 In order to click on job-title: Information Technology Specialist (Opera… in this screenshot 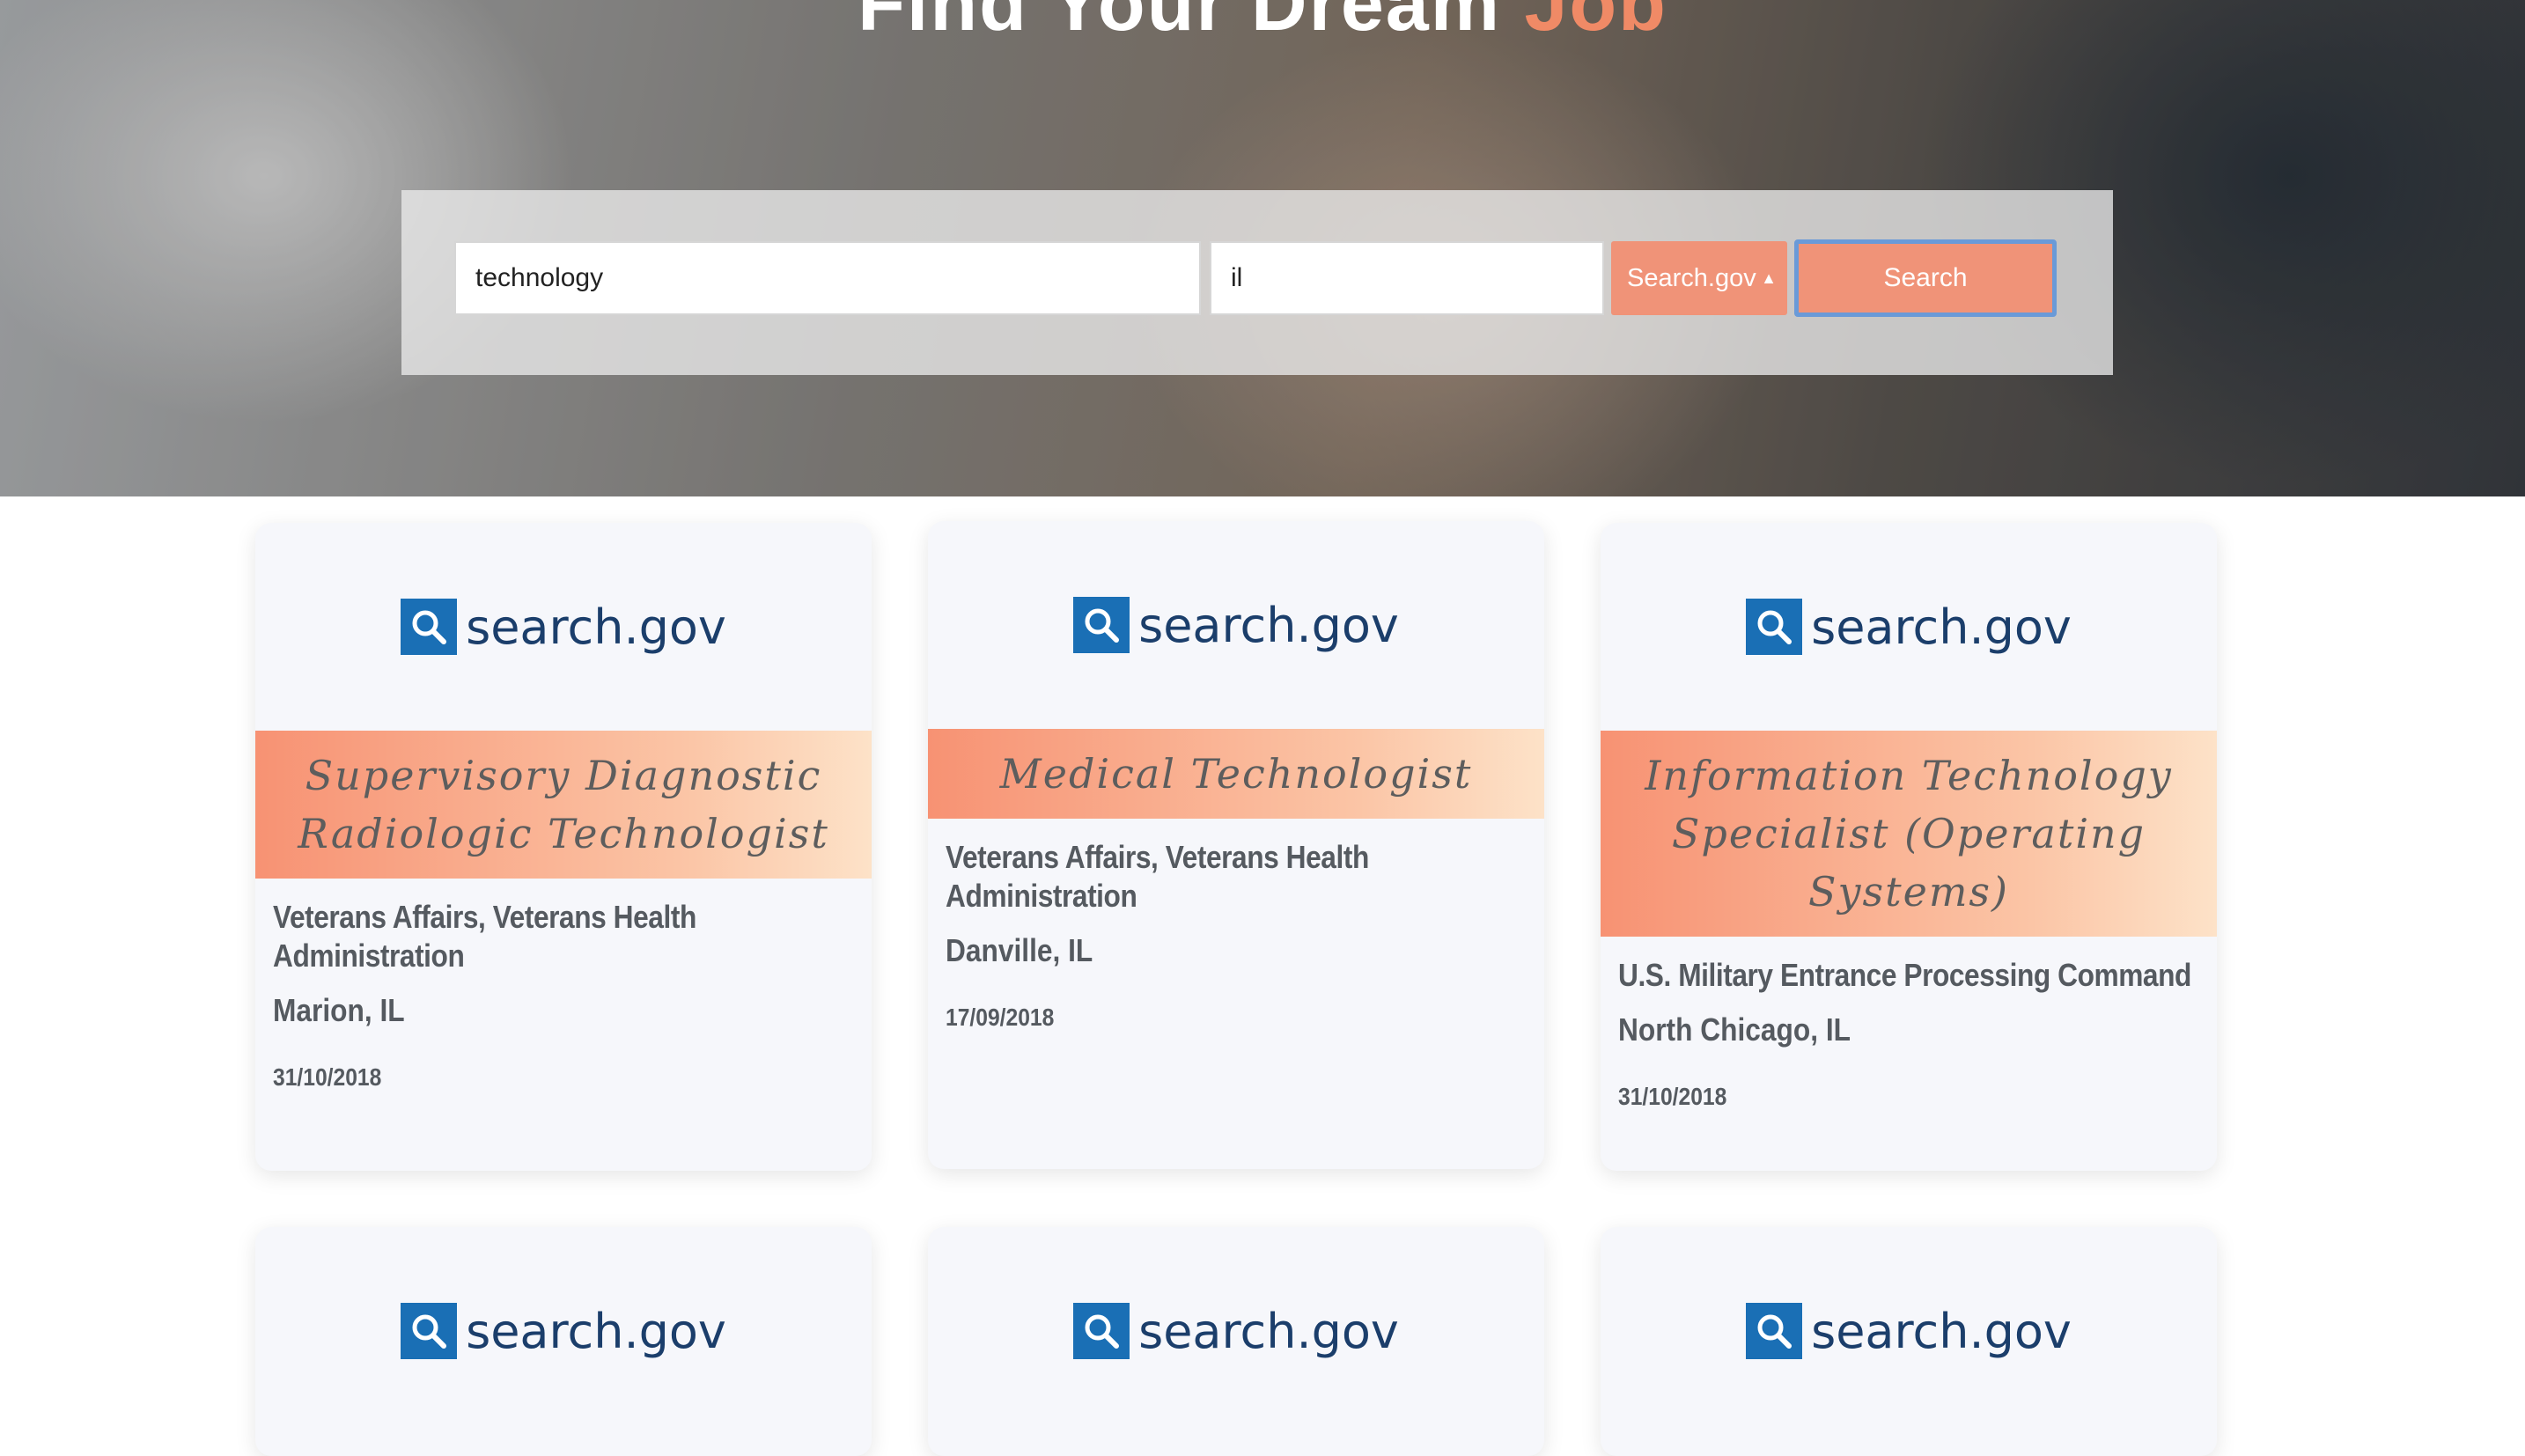, I will do `click(1909, 834)`.